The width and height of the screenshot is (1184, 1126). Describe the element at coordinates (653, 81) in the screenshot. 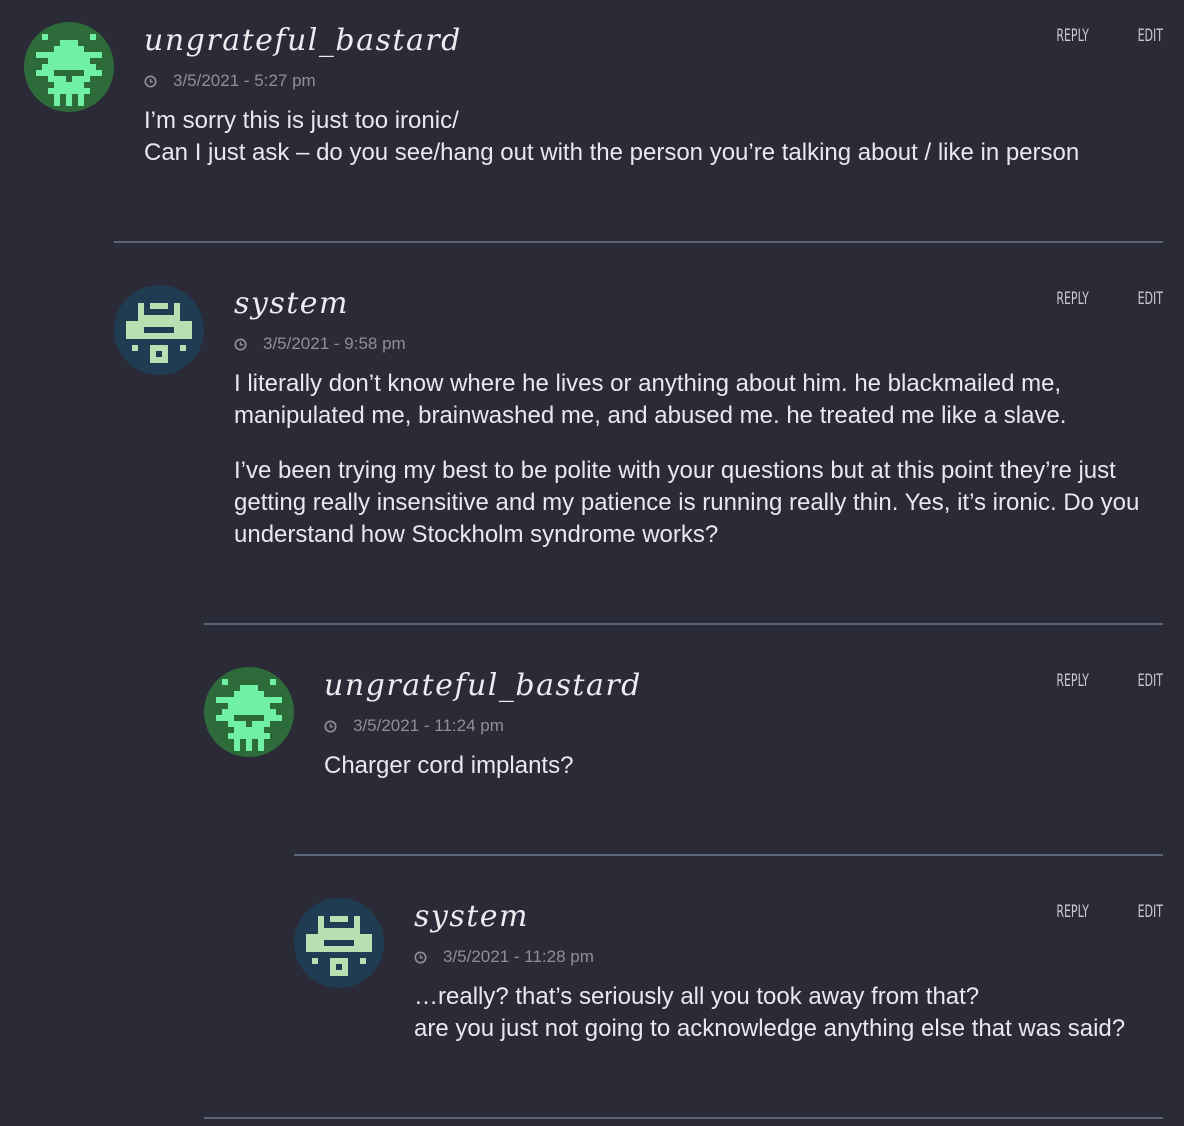

I see `comment-meta: 3/5/2021 - 5:27 pm` at that location.